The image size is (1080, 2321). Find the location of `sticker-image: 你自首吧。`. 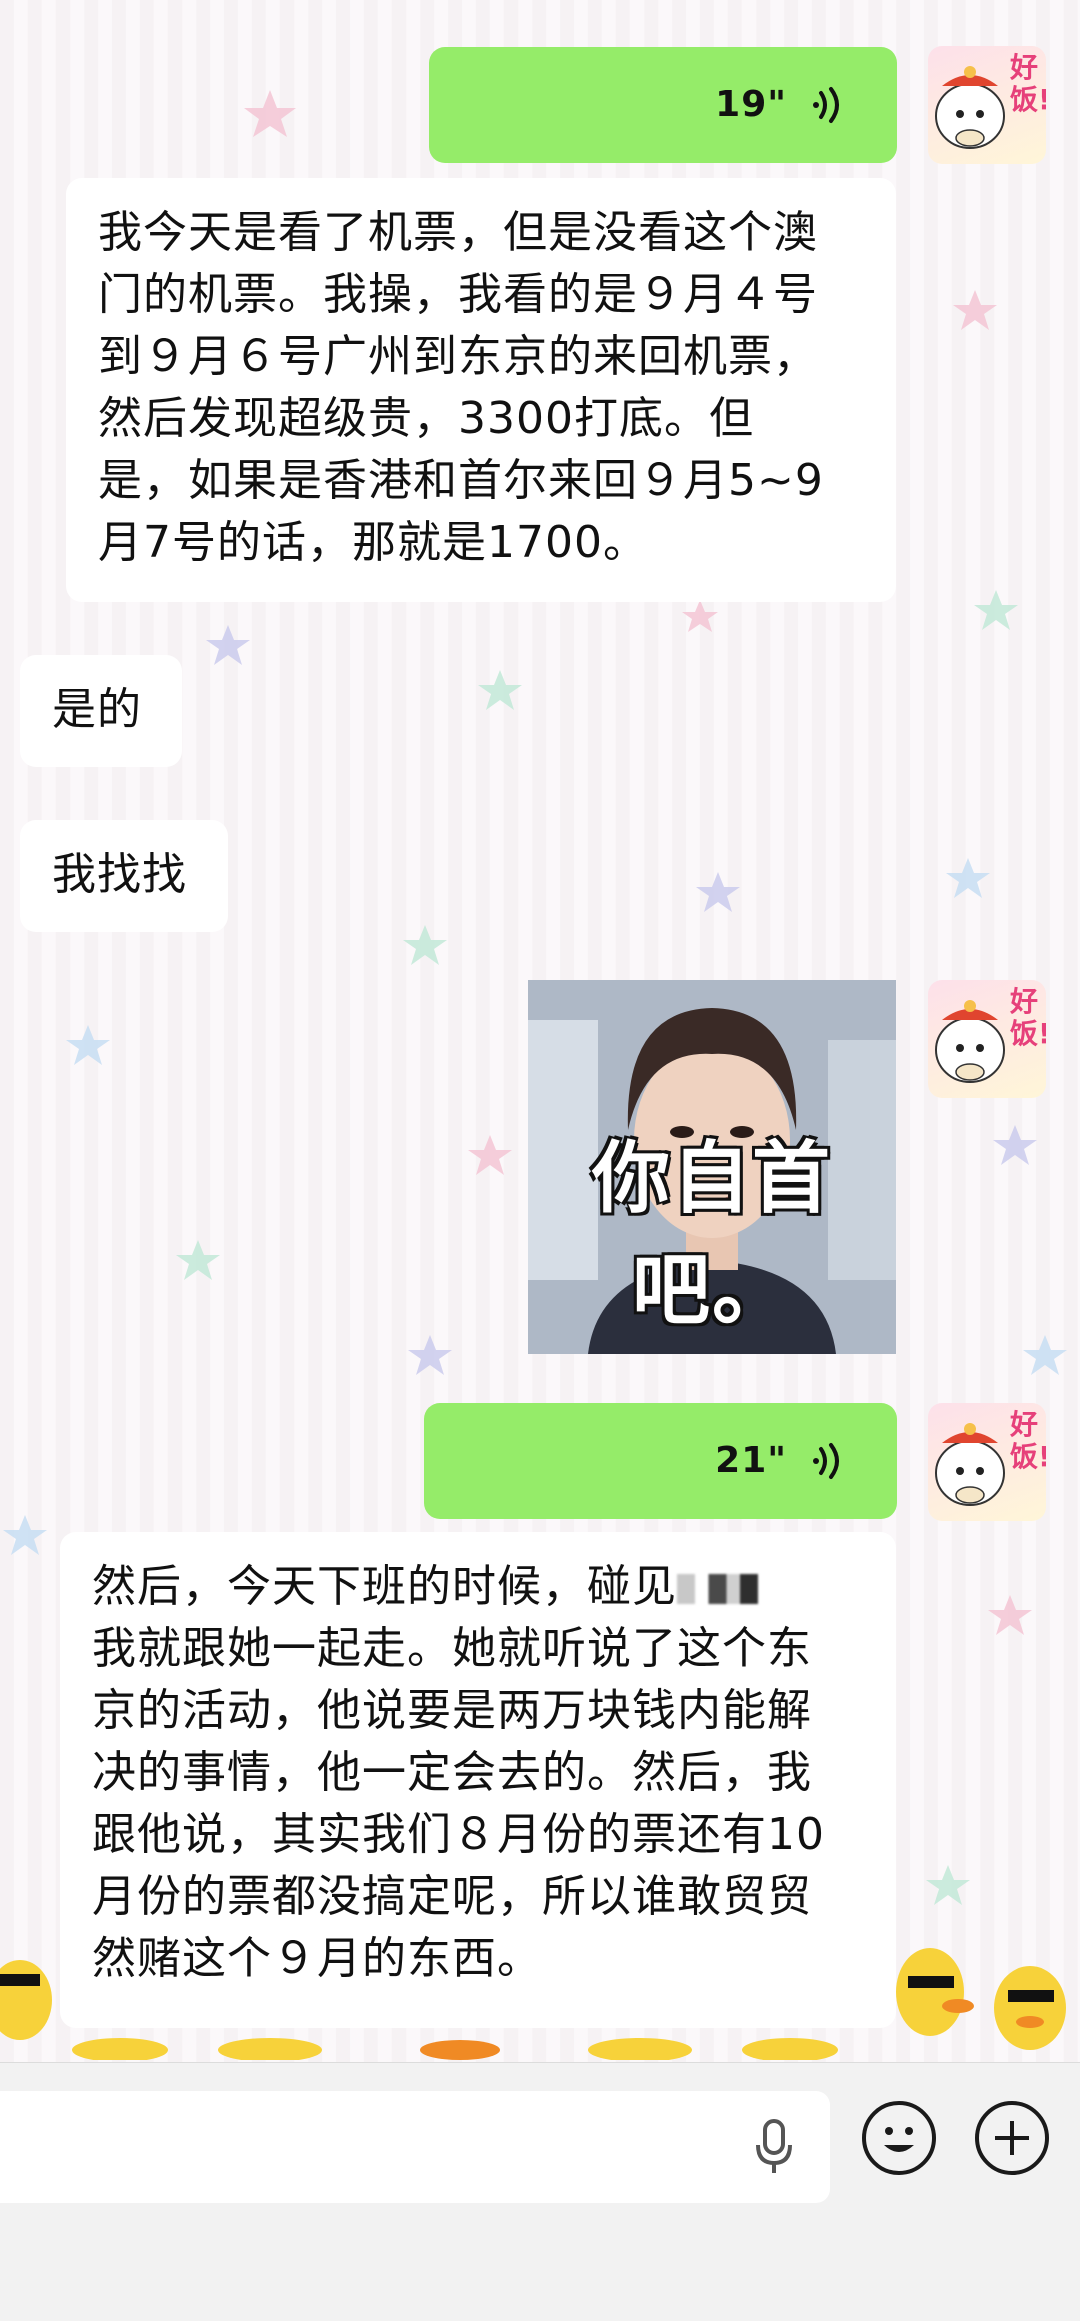

sticker-image: 你自首吧。 is located at coordinates (712, 1167).